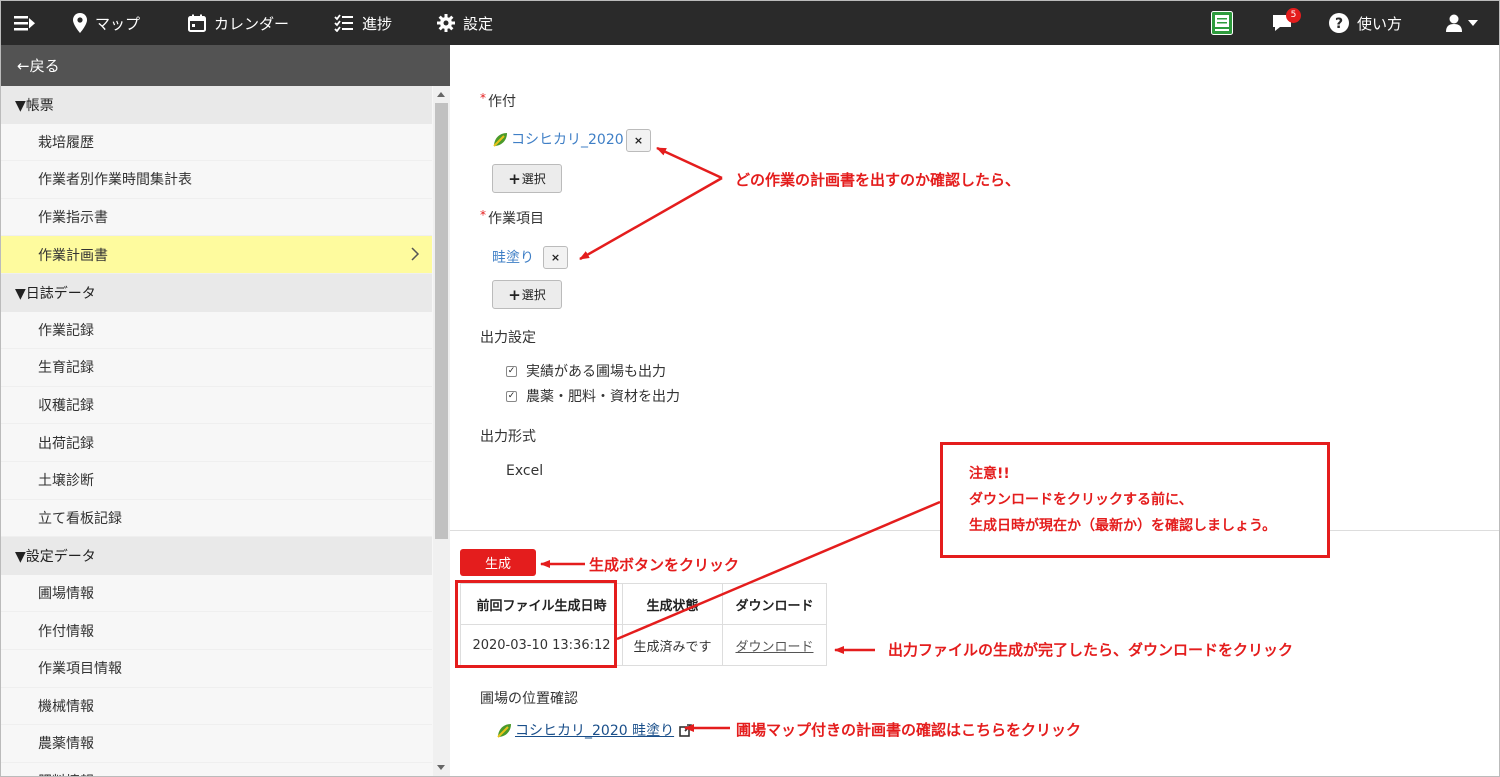  Describe the element at coordinates (216, 769) in the screenshot. I see `sidebar-item-fertilizer-info: 肥料情報` at that location.